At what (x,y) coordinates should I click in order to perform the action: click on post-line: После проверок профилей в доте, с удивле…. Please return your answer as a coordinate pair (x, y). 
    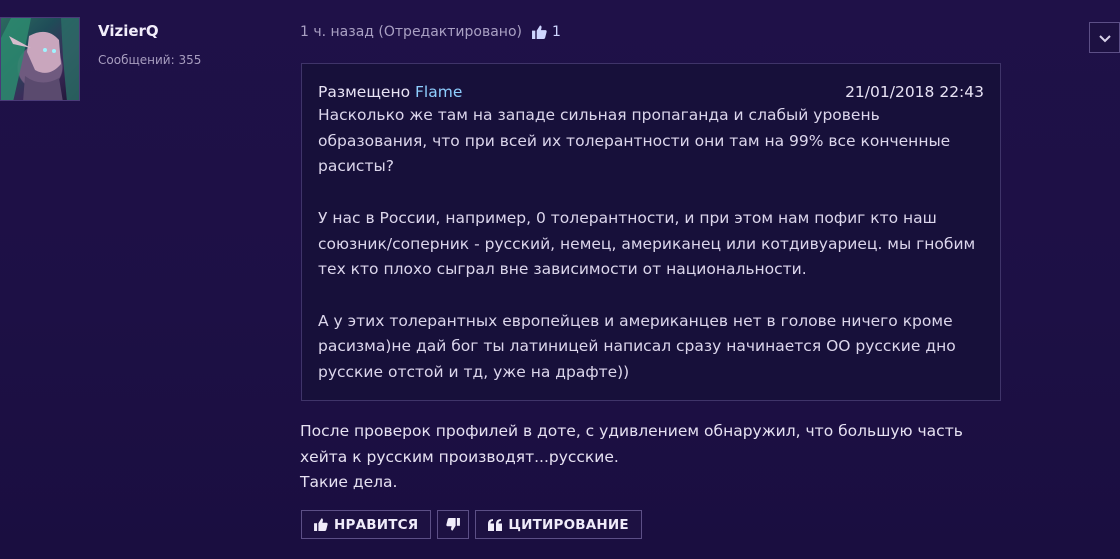
    Looking at the image, I should click on (631, 431).